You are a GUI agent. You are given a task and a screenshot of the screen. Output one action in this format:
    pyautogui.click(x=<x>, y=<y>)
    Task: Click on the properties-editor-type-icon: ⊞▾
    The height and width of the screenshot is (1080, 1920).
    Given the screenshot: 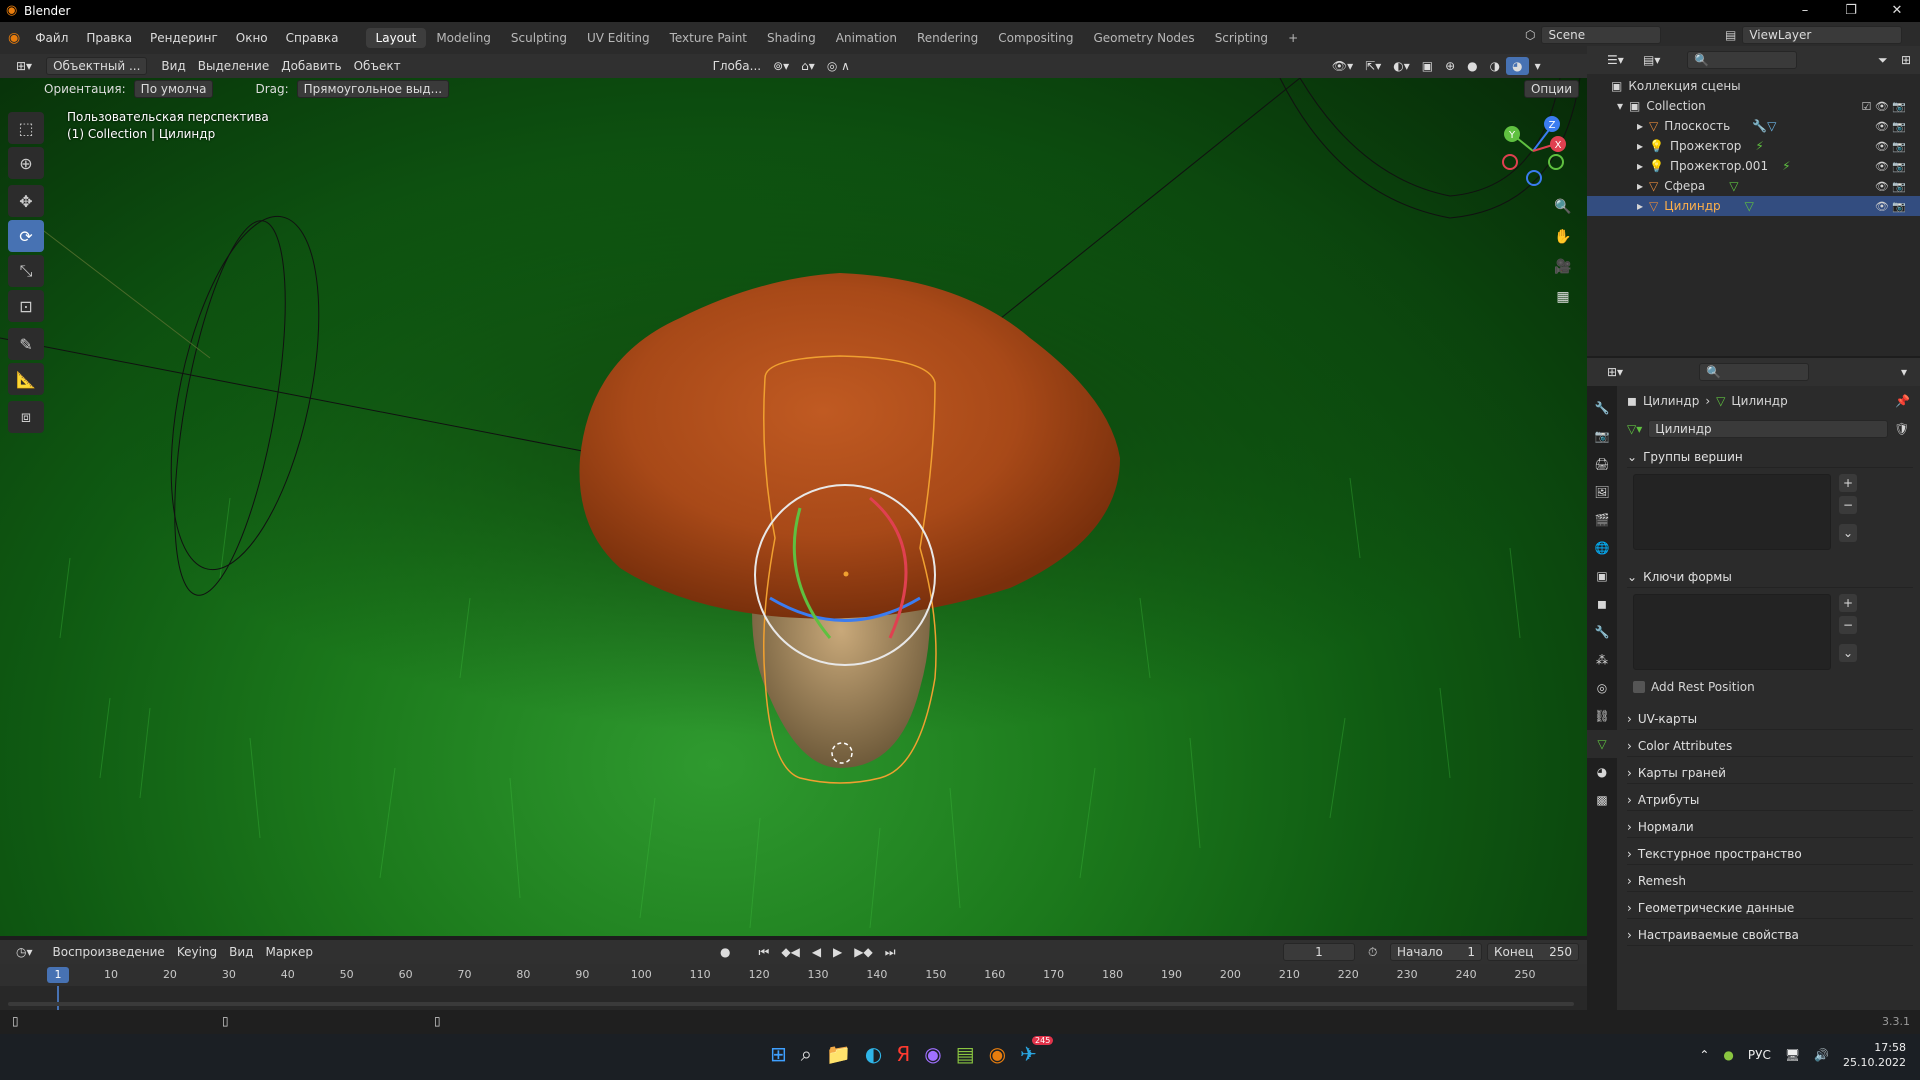 What is the action you would take?
    pyautogui.click(x=1615, y=372)
    